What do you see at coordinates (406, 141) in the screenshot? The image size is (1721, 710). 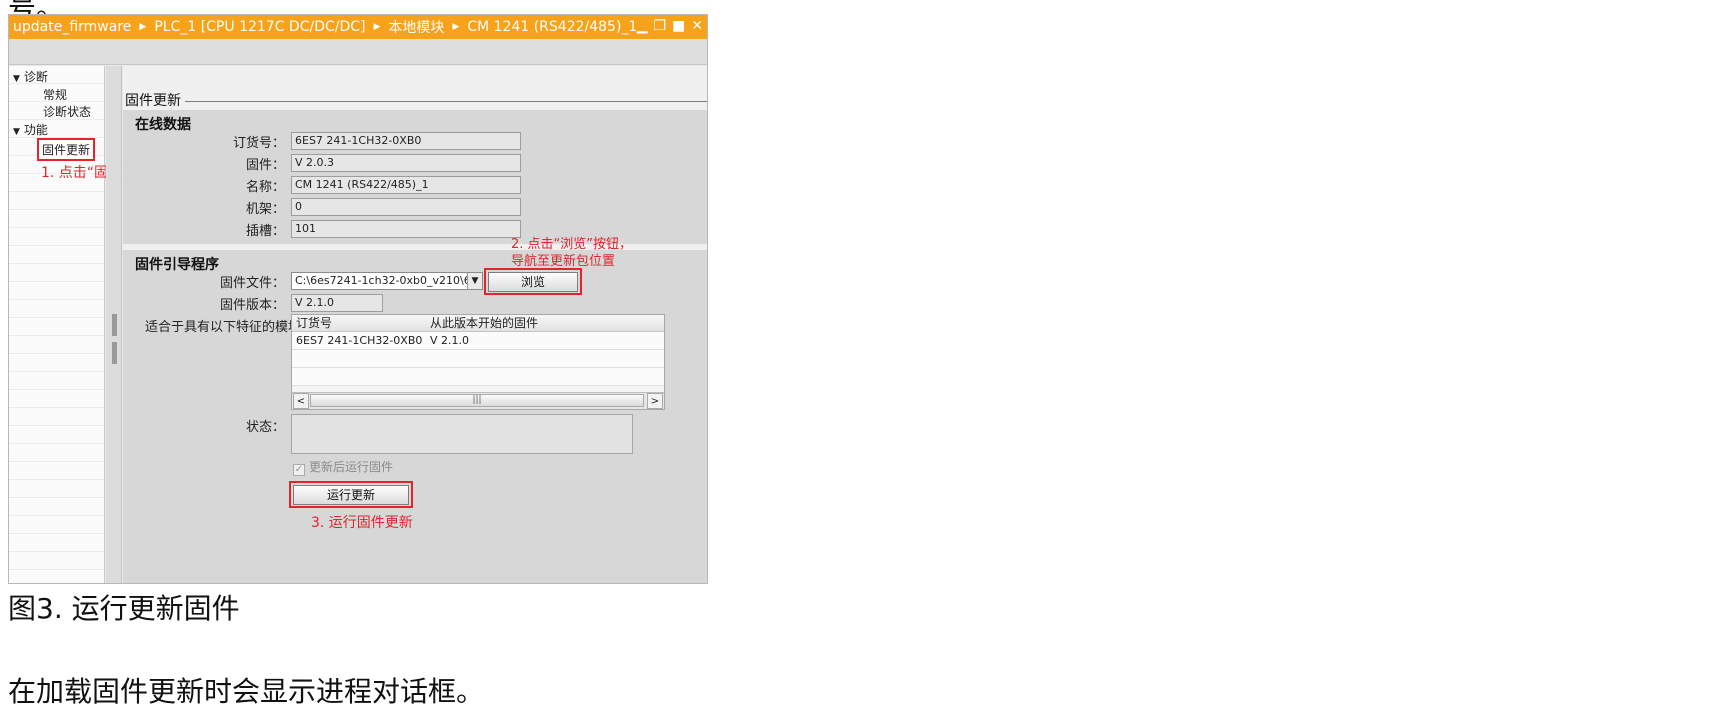 I see `order-number-field: 6ES7 241-1CH32-0XB0` at bounding box center [406, 141].